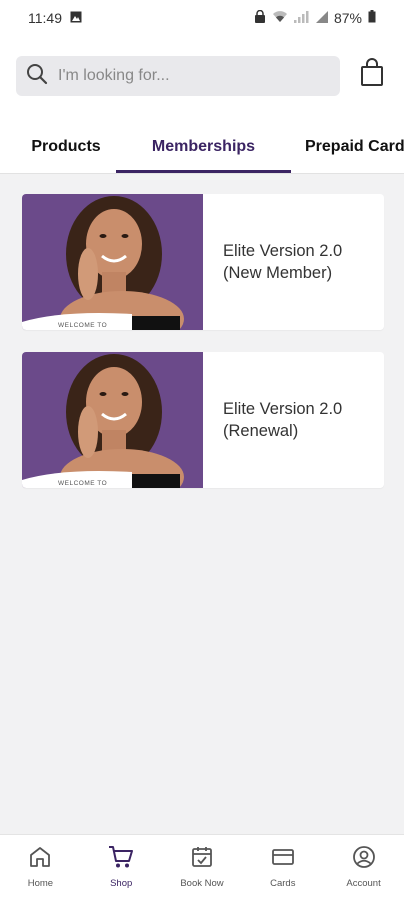 This screenshot has width=404, height=900. What do you see at coordinates (188, 76) in the screenshot?
I see `search-input` at bounding box center [188, 76].